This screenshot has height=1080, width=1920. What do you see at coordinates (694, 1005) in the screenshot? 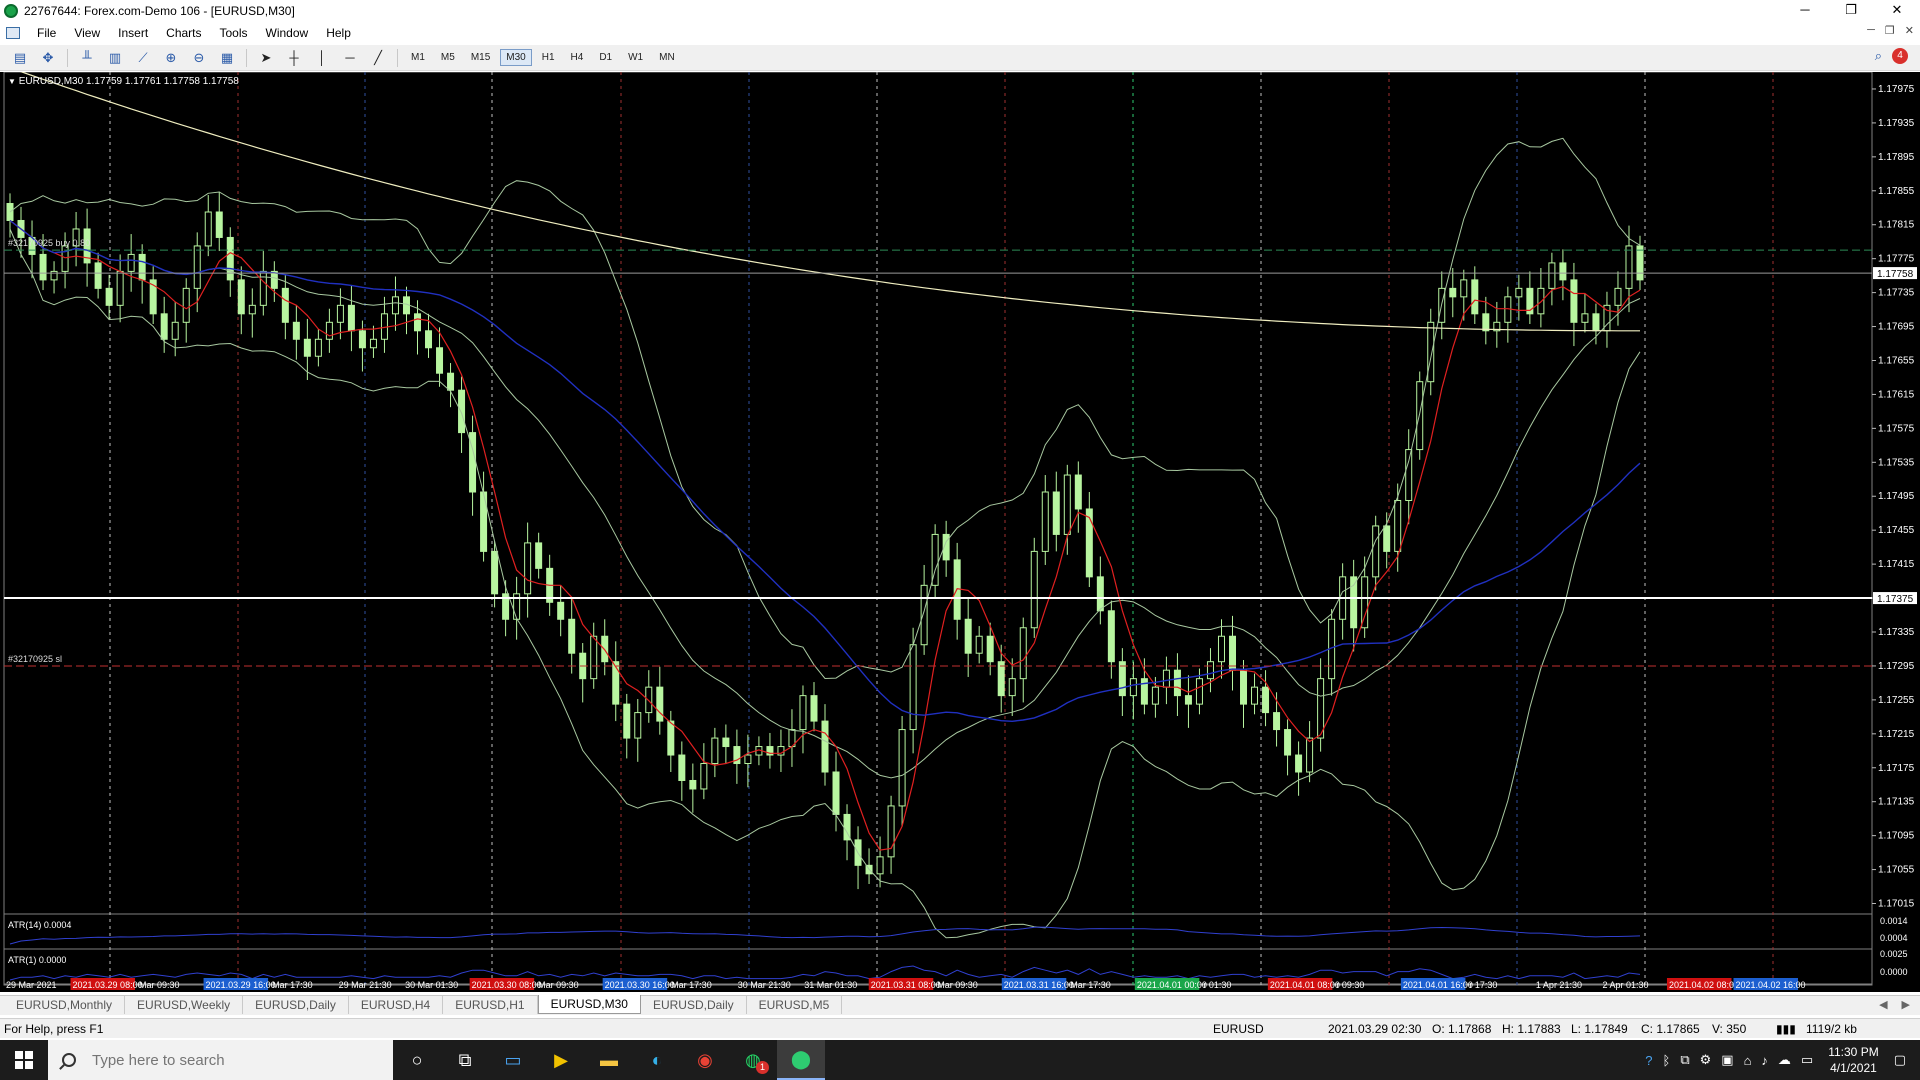
I see `tab-eurusd-daily-2: EURUSD,Daily` at bounding box center [694, 1005].